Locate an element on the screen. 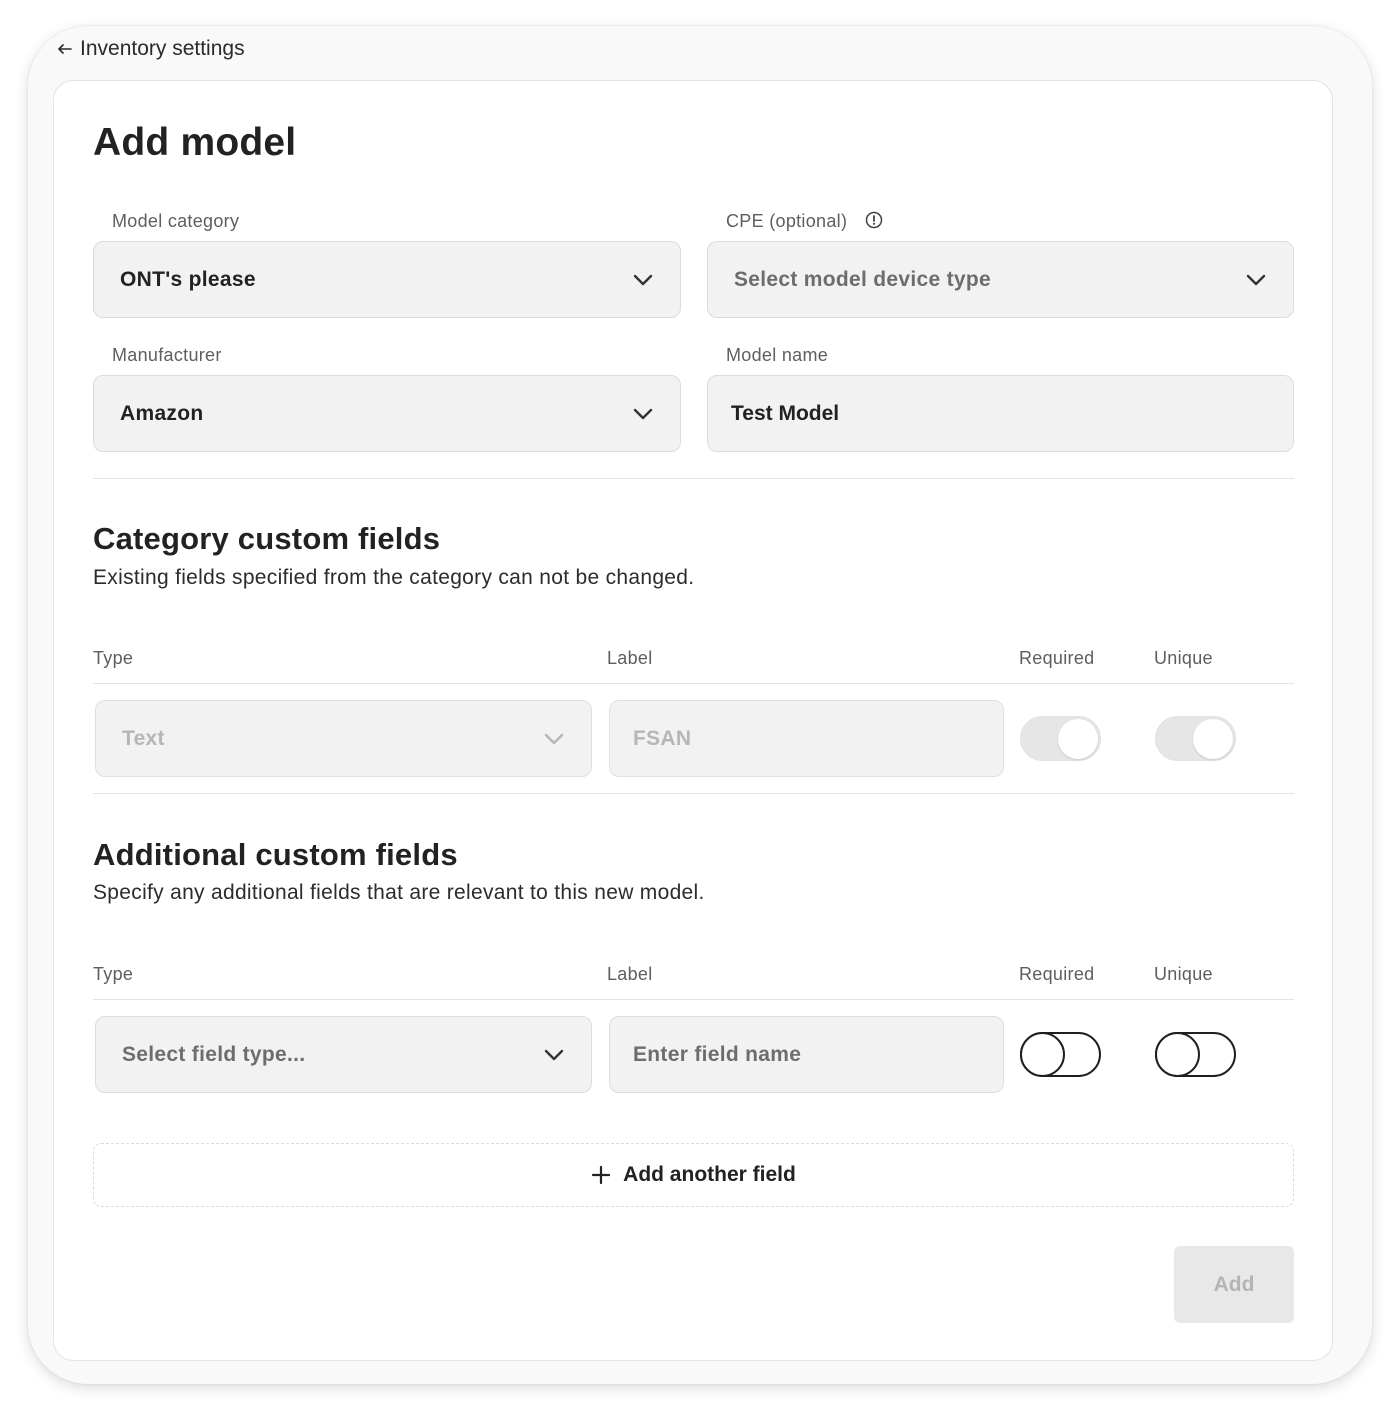  additional-col-required: Required is located at coordinates (1057, 974).